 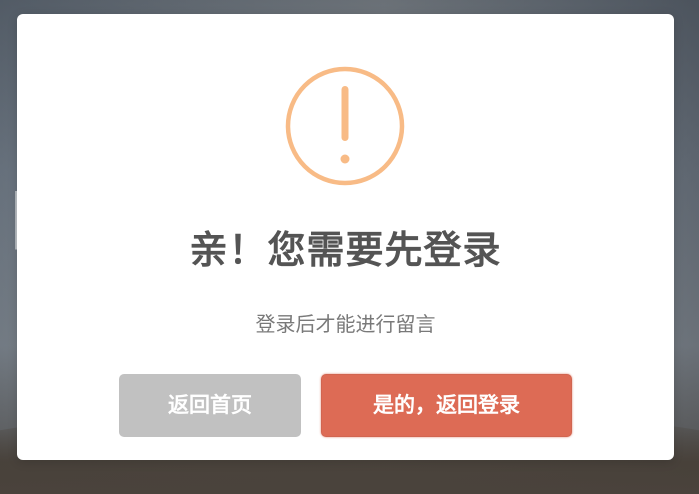 I want to click on back-to-home-button: 返回首页, so click(x=210, y=405).